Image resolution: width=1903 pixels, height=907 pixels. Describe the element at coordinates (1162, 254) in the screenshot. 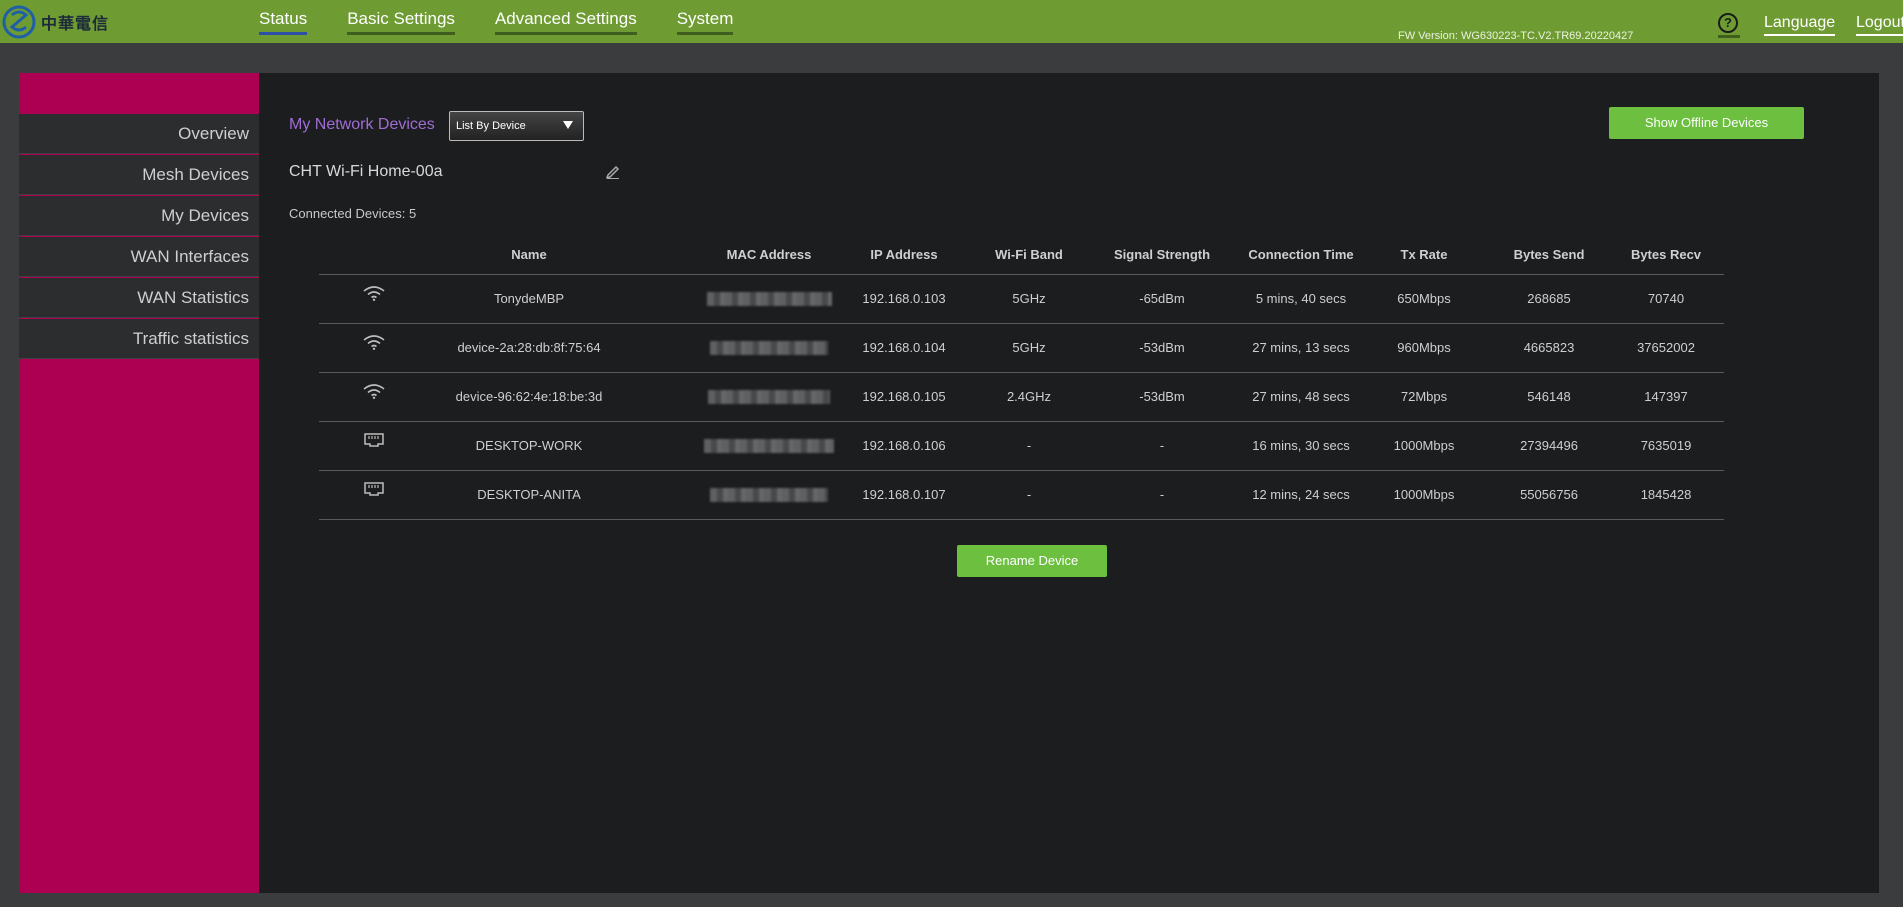

I see `column-header-signal: Signal Strength` at that location.